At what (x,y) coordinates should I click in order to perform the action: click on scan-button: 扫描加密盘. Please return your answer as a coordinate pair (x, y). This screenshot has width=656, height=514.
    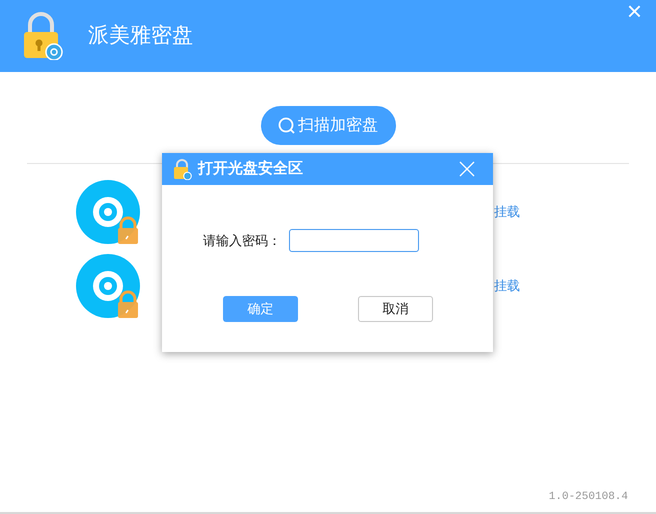
    Looking at the image, I should click on (328, 125).